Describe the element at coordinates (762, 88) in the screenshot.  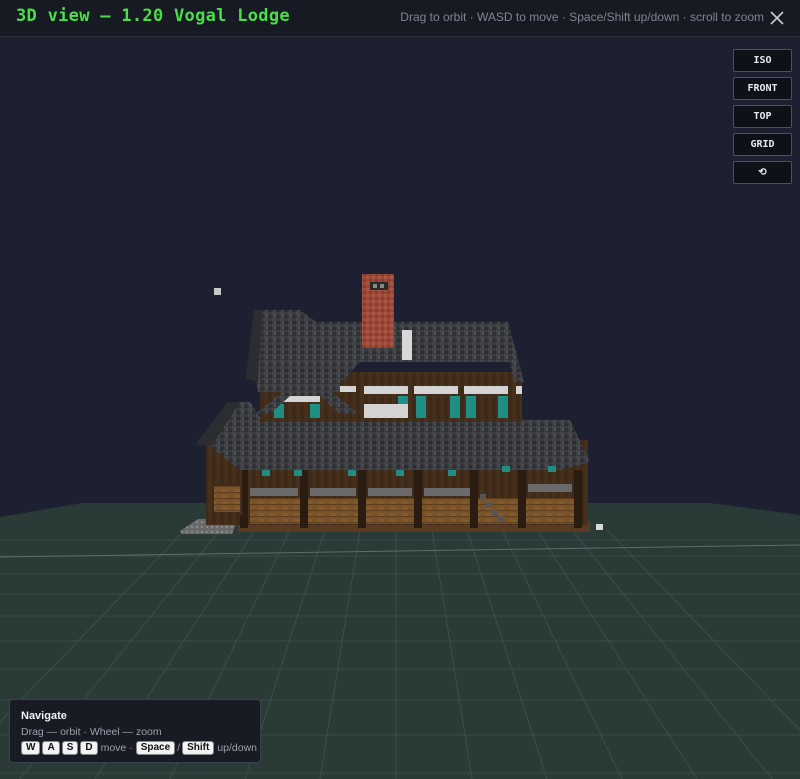
I see `front-view-button: FRONT` at that location.